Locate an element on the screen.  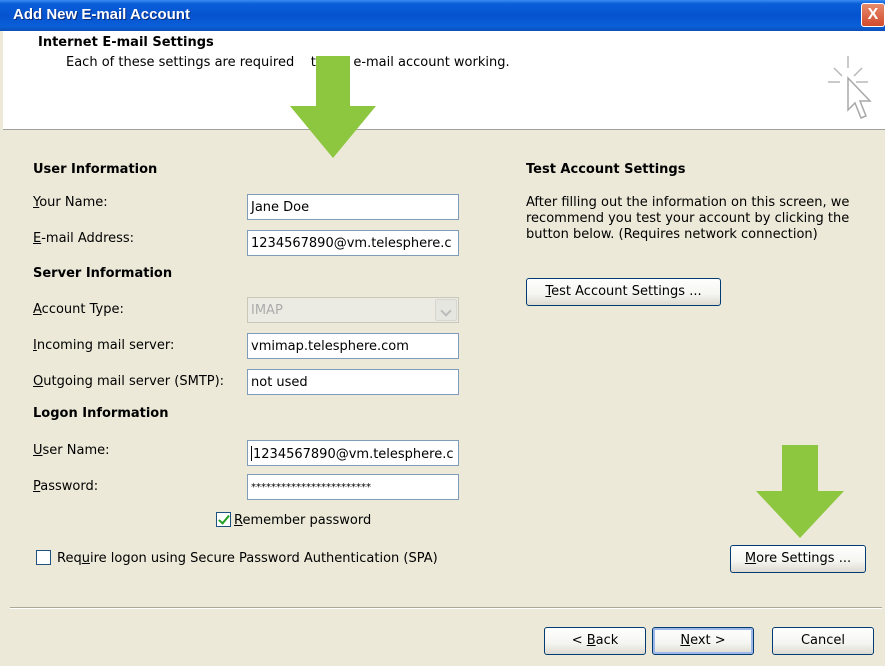
close-icon: X is located at coordinates (873, 14).